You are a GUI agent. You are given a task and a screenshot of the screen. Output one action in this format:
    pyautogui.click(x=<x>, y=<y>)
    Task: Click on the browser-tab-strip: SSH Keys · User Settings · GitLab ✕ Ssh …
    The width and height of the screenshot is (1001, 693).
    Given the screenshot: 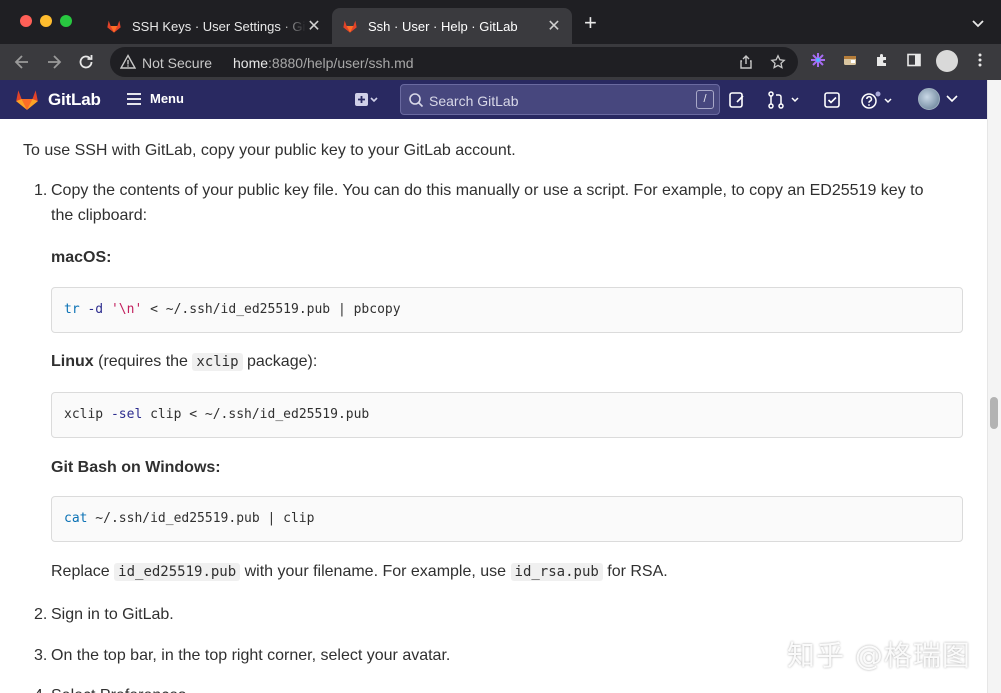 What is the action you would take?
    pyautogui.click(x=500, y=22)
    